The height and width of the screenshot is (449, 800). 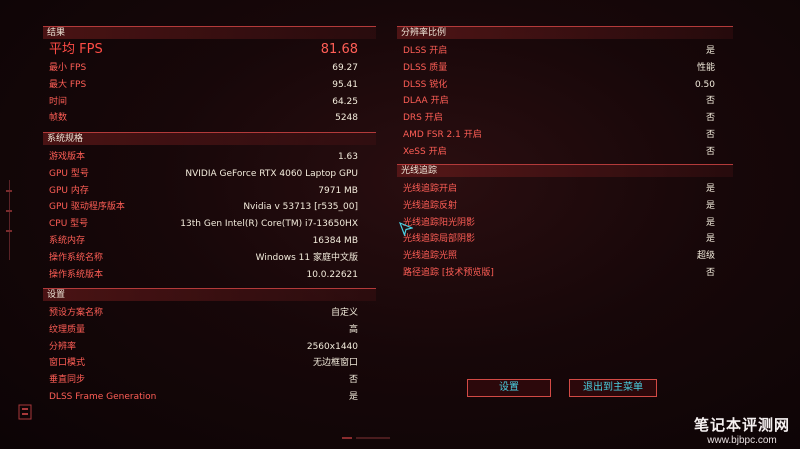 I want to click on system-value: Windows 11 家庭中文版, so click(x=306, y=257).